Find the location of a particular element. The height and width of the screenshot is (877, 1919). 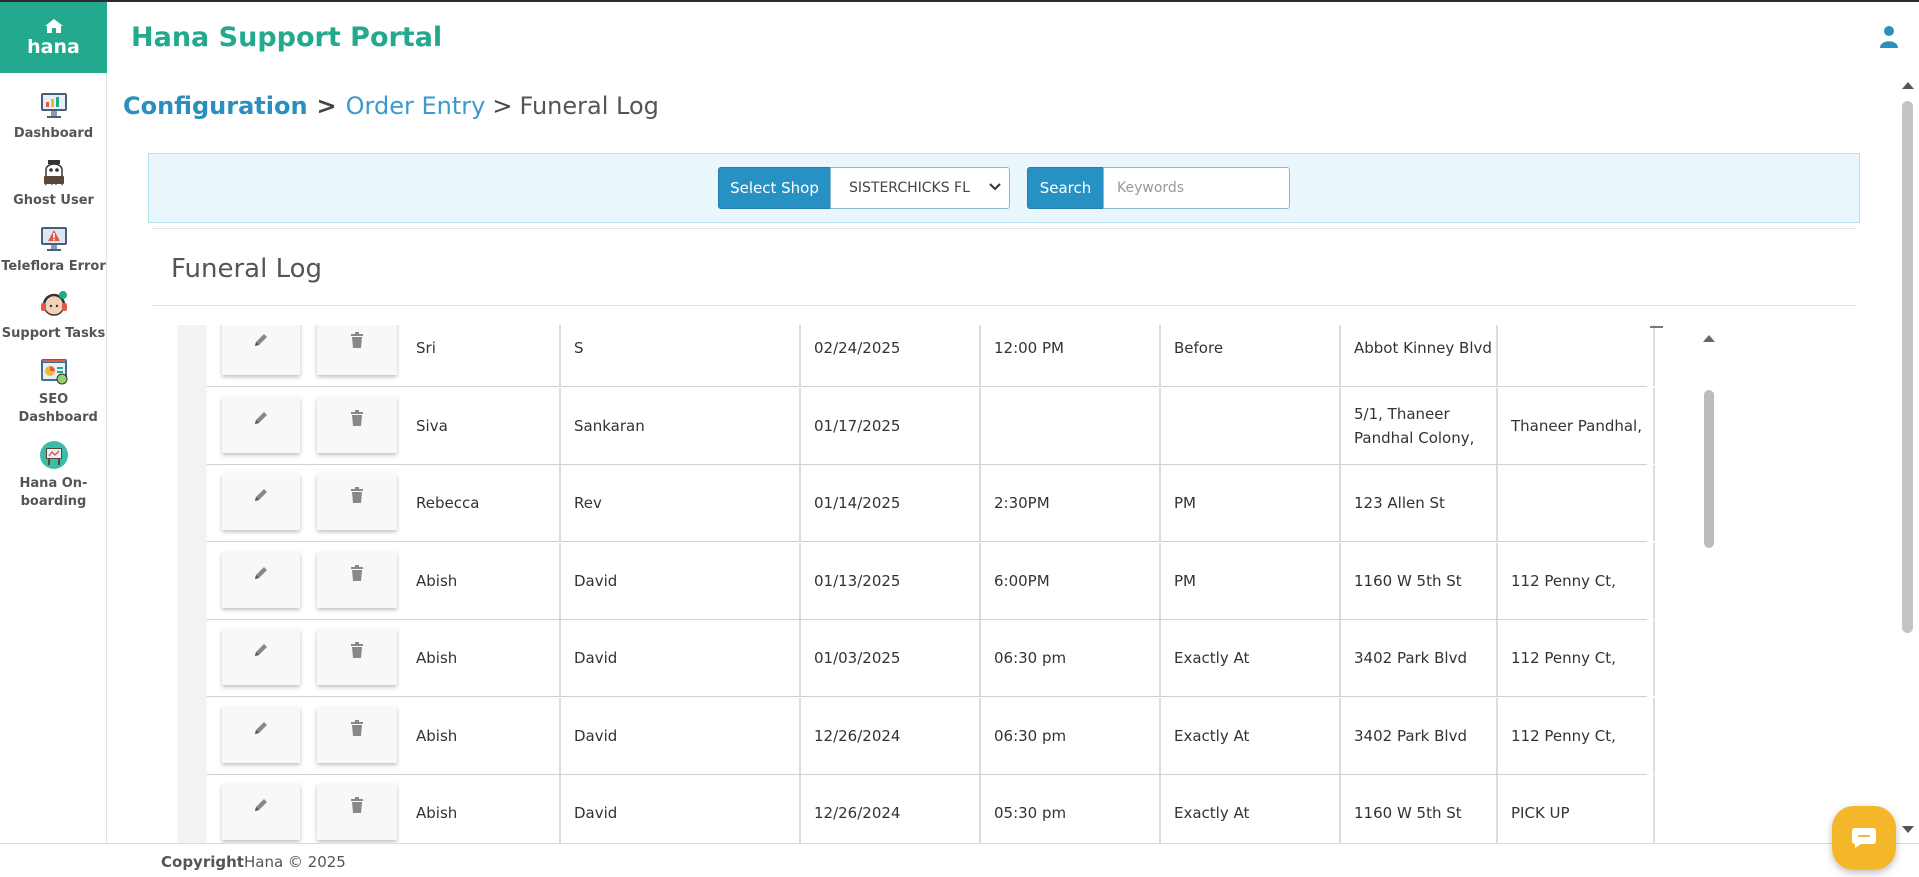

first-name-cell: Siva is located at coordinates (482, 425).